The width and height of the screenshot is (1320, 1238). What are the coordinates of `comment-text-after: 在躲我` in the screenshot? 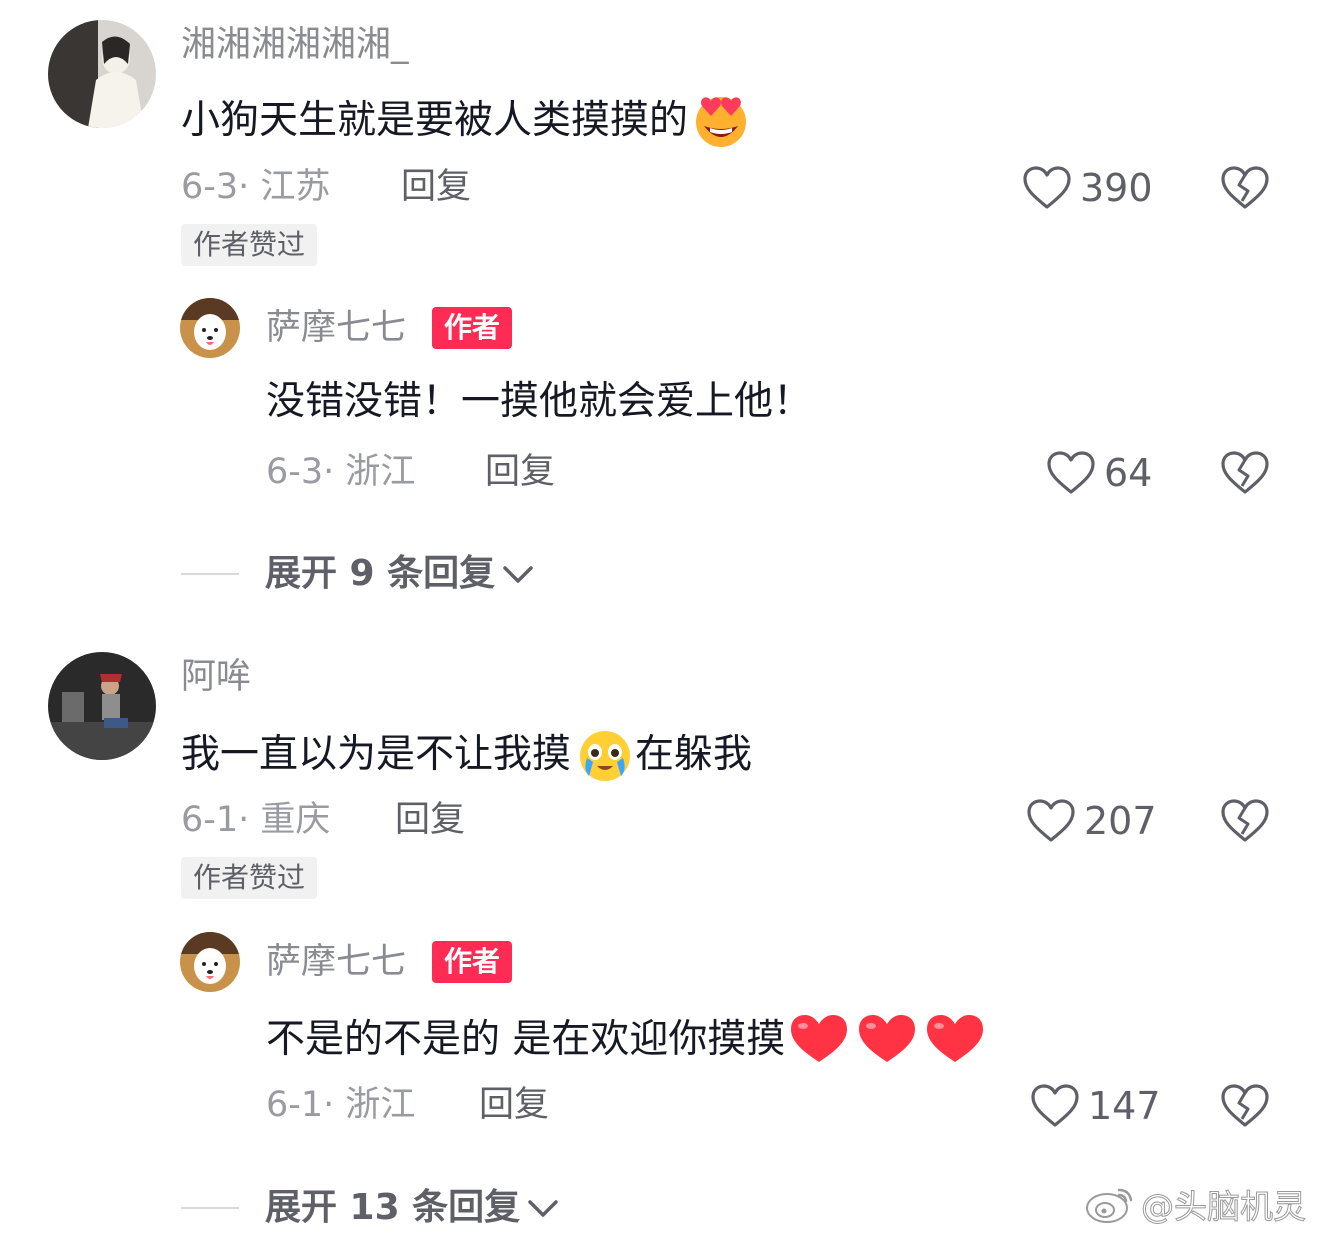 It's located at (694, 754).